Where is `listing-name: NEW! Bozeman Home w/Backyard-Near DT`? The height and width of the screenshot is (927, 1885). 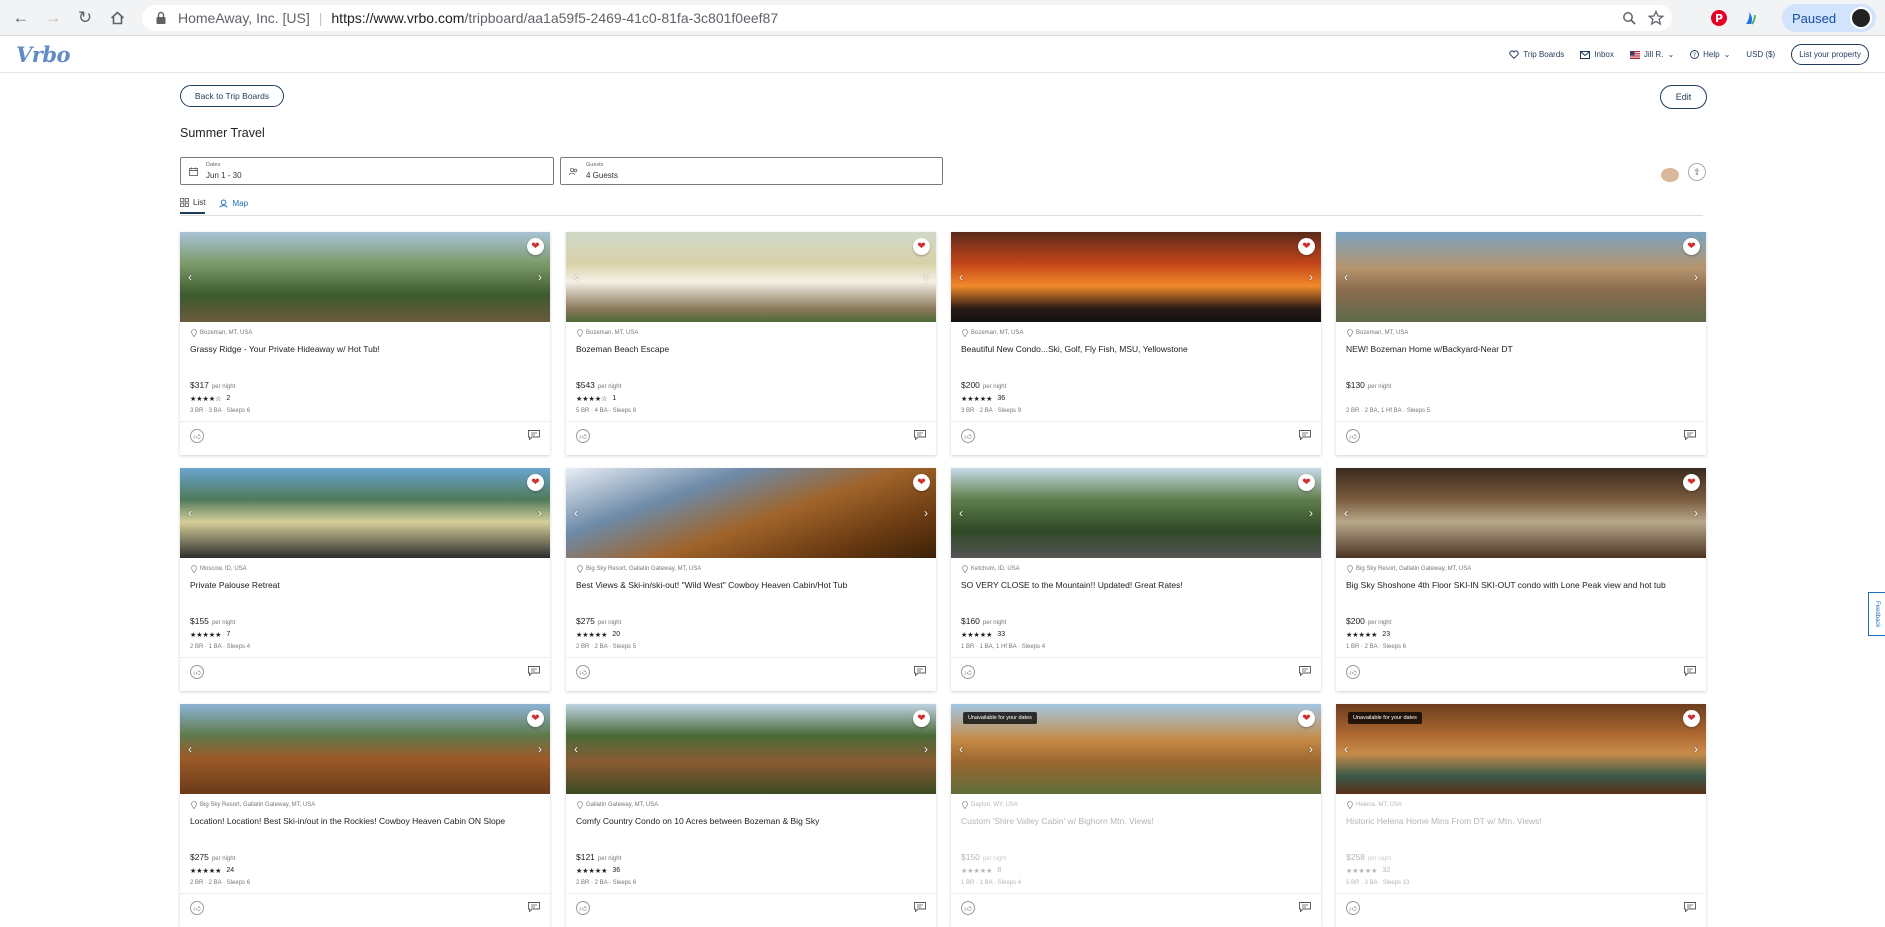 listing-name: NEW! Bozeman Home w/Backyard-Near DT is located at coordinates (1521, 349).